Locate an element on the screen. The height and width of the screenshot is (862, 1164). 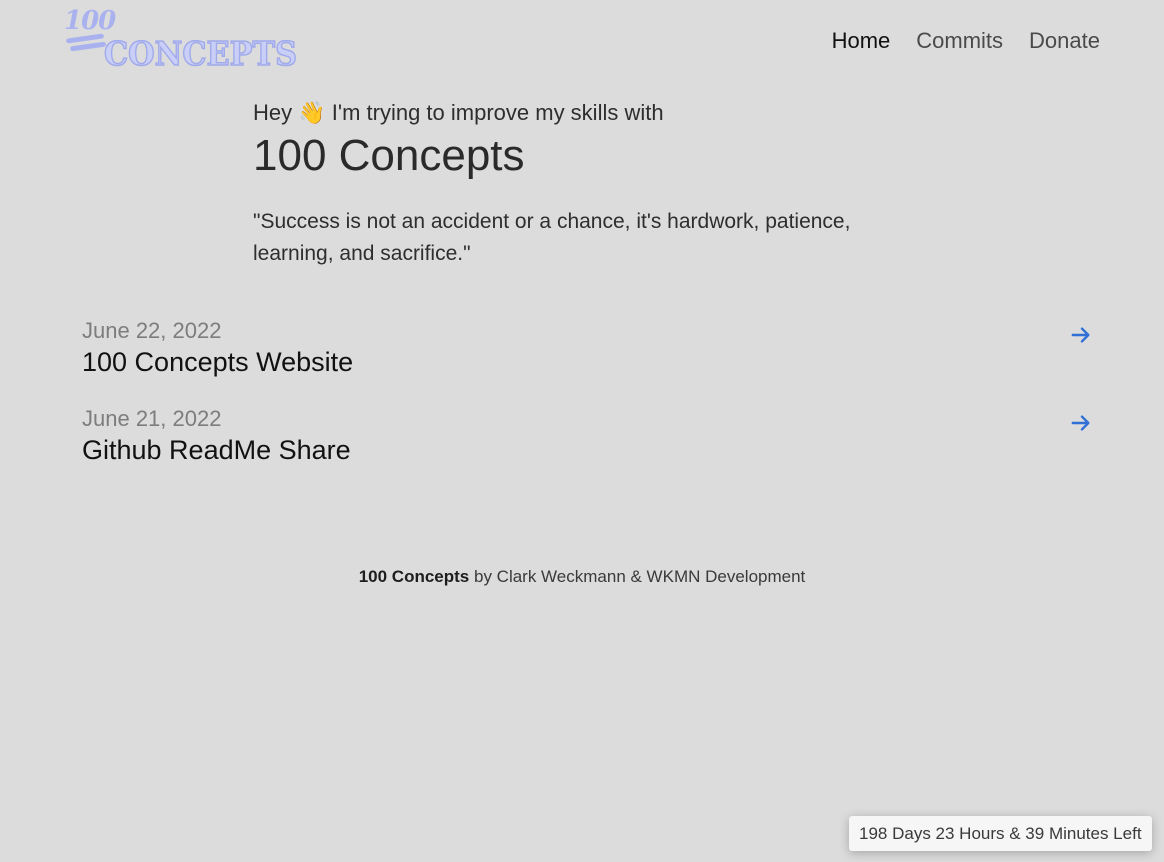
post-item: June 21, 2022 Github ReadMe Share is located at coordinates (587, 448).